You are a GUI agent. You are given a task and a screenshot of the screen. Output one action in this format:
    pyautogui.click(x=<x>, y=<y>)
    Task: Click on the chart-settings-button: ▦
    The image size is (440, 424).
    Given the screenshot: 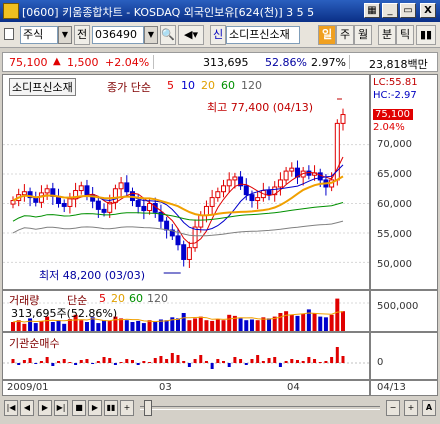 What is the action you would take?
    pyautogui.click(x=372, y=10)
    